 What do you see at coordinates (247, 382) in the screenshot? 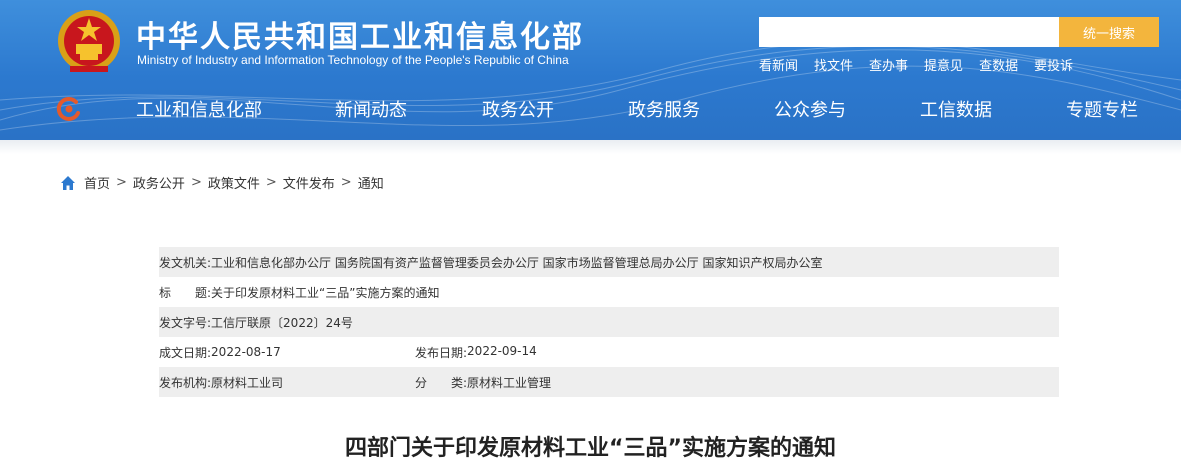
I see `agency-value: 原材料工业司` at bounding box center [247, 382].